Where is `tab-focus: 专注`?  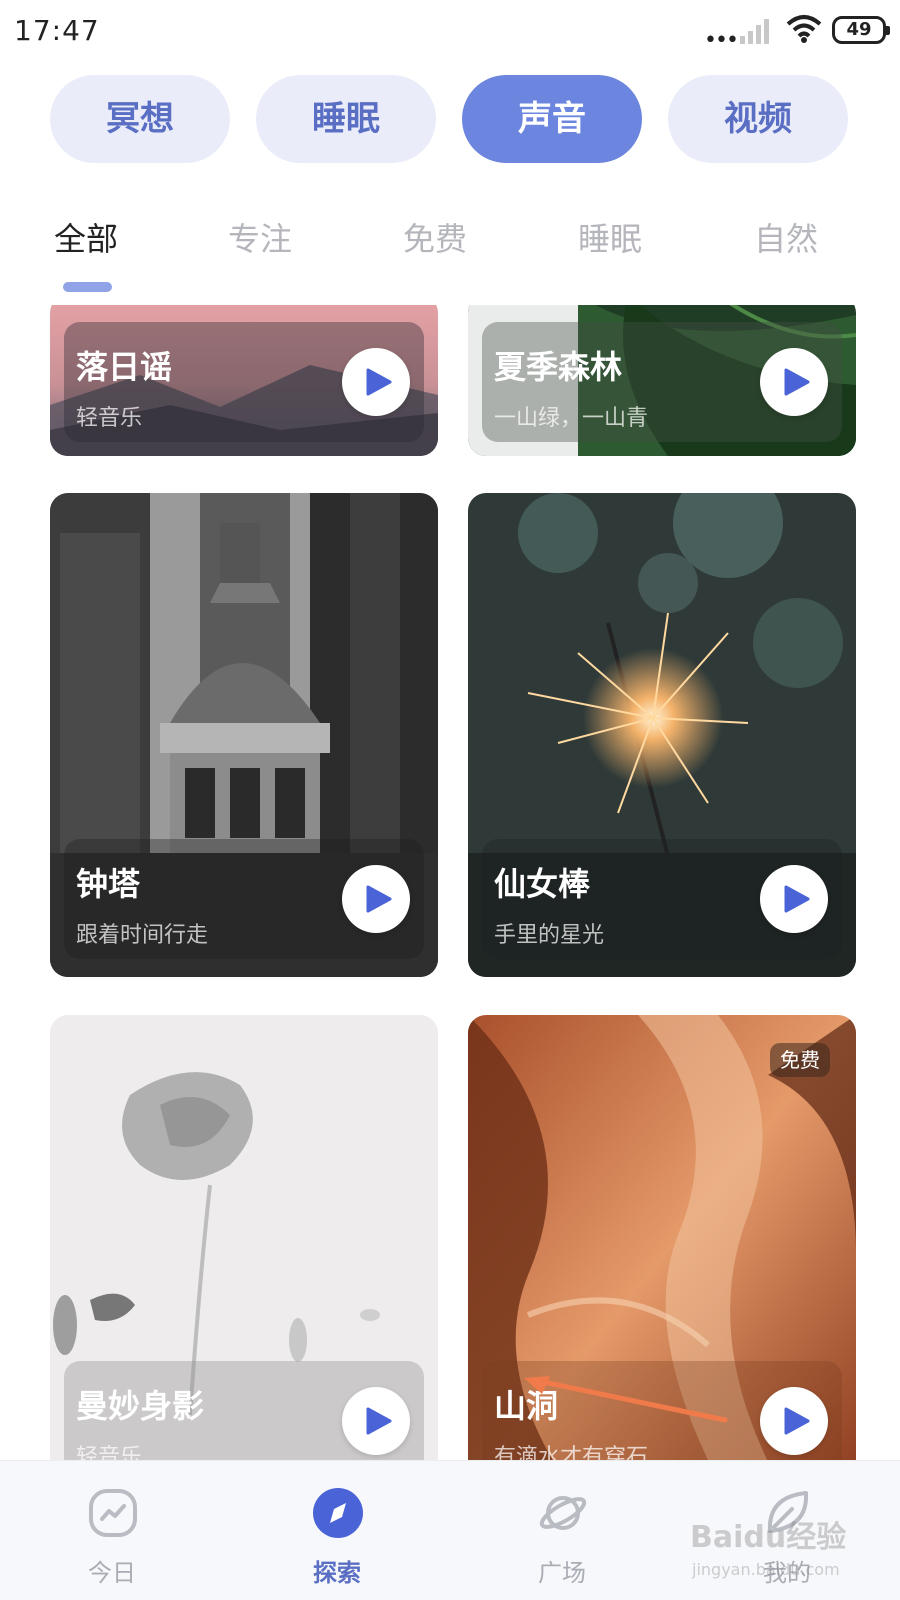
tab-focus: 专注 is located at coordinates (260, 237).